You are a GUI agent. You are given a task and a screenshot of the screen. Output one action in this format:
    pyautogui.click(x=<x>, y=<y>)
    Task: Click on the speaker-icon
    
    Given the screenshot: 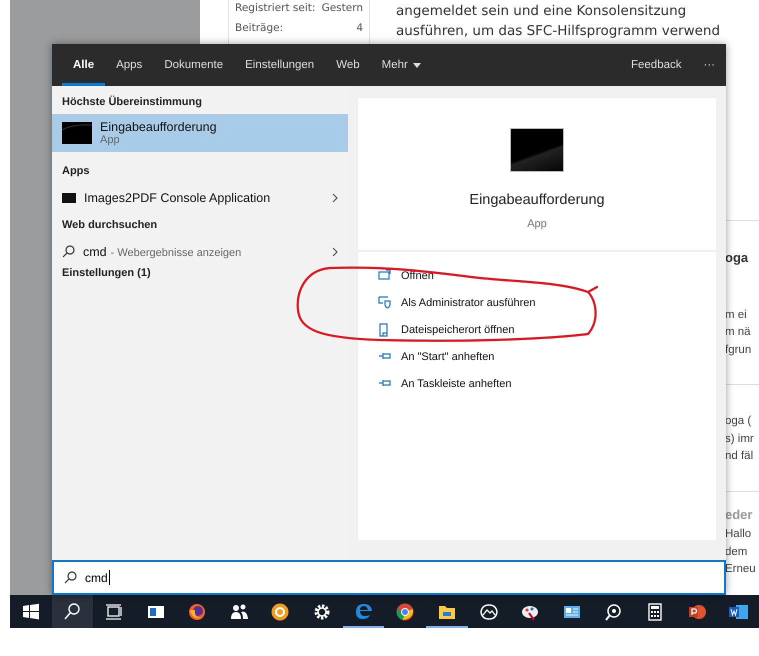 What is the action you would take?
    pyautogui.click(x=613, y=612)
    